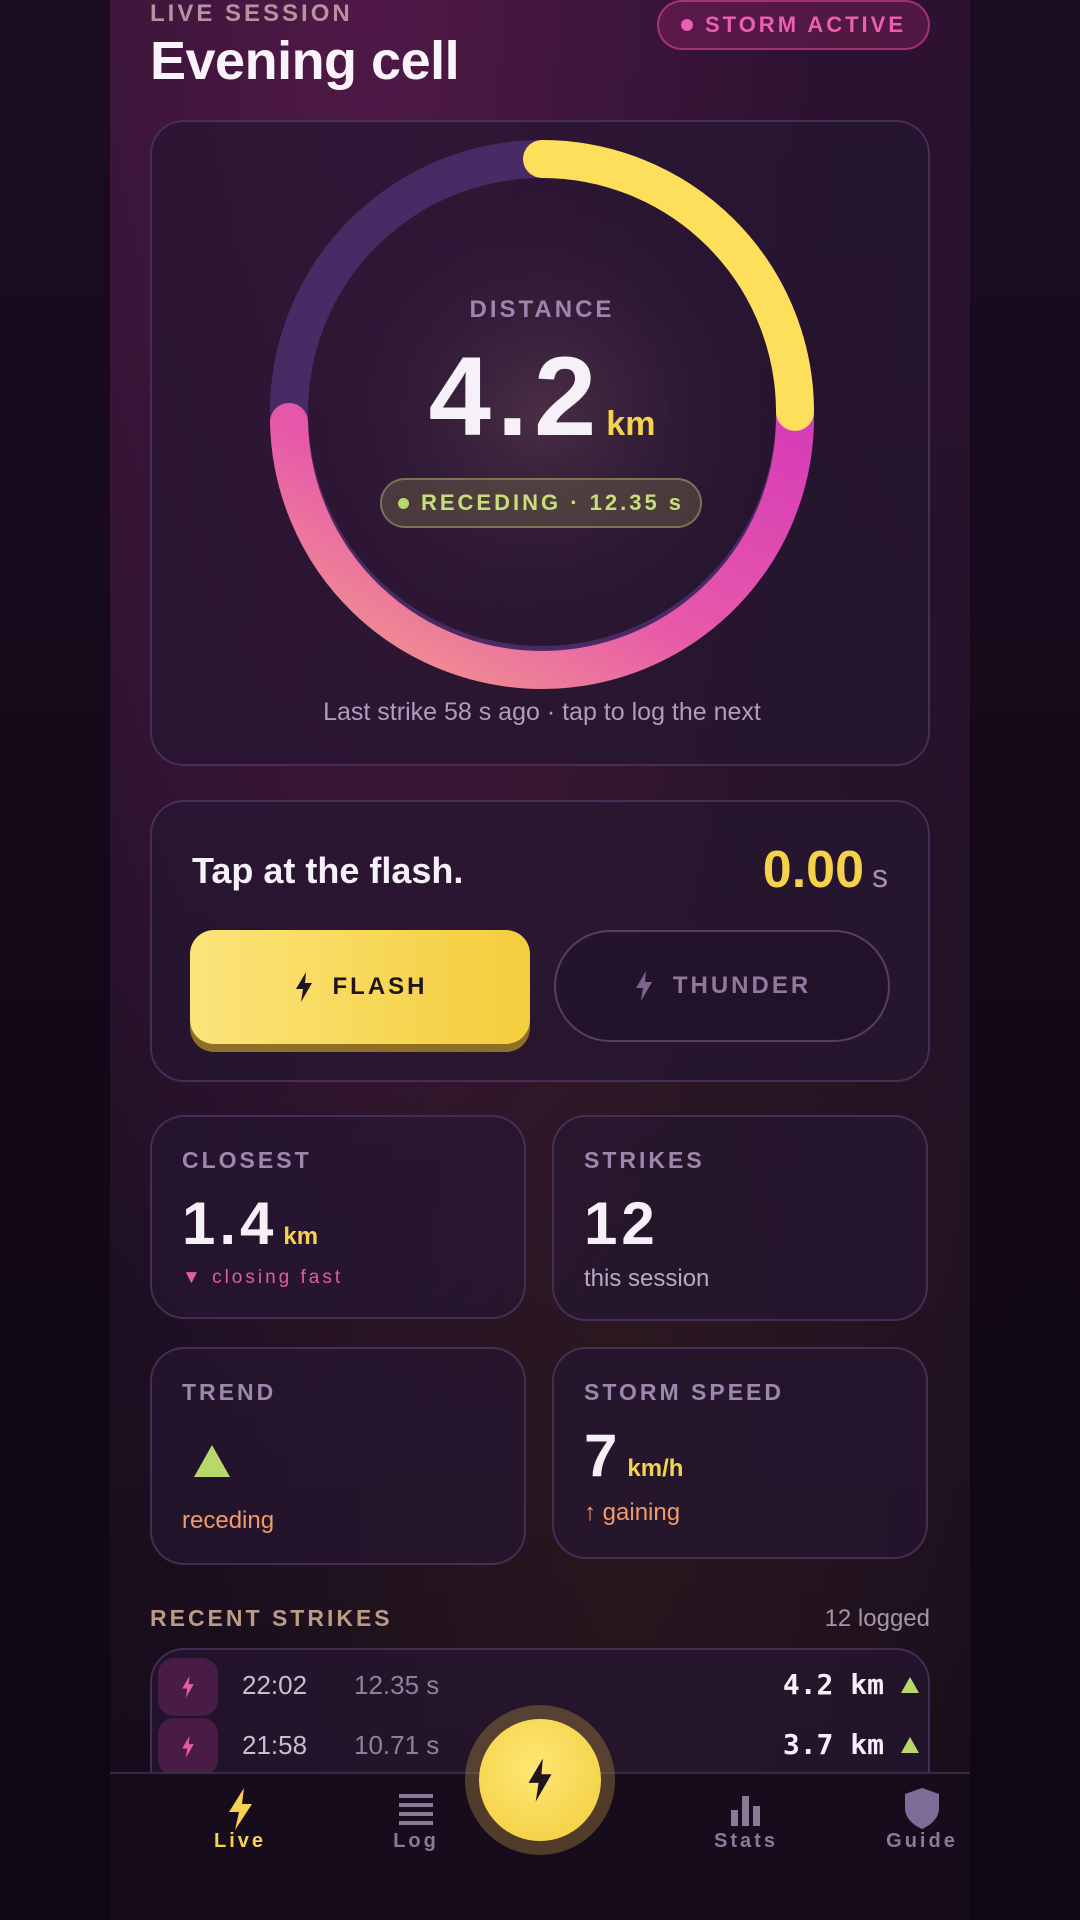 The height and width of the screenshot is (1920, 1080). Describe the element at coordinates (275, 1685) in the screenshot. I see `strike-time: 22:02` at that location.